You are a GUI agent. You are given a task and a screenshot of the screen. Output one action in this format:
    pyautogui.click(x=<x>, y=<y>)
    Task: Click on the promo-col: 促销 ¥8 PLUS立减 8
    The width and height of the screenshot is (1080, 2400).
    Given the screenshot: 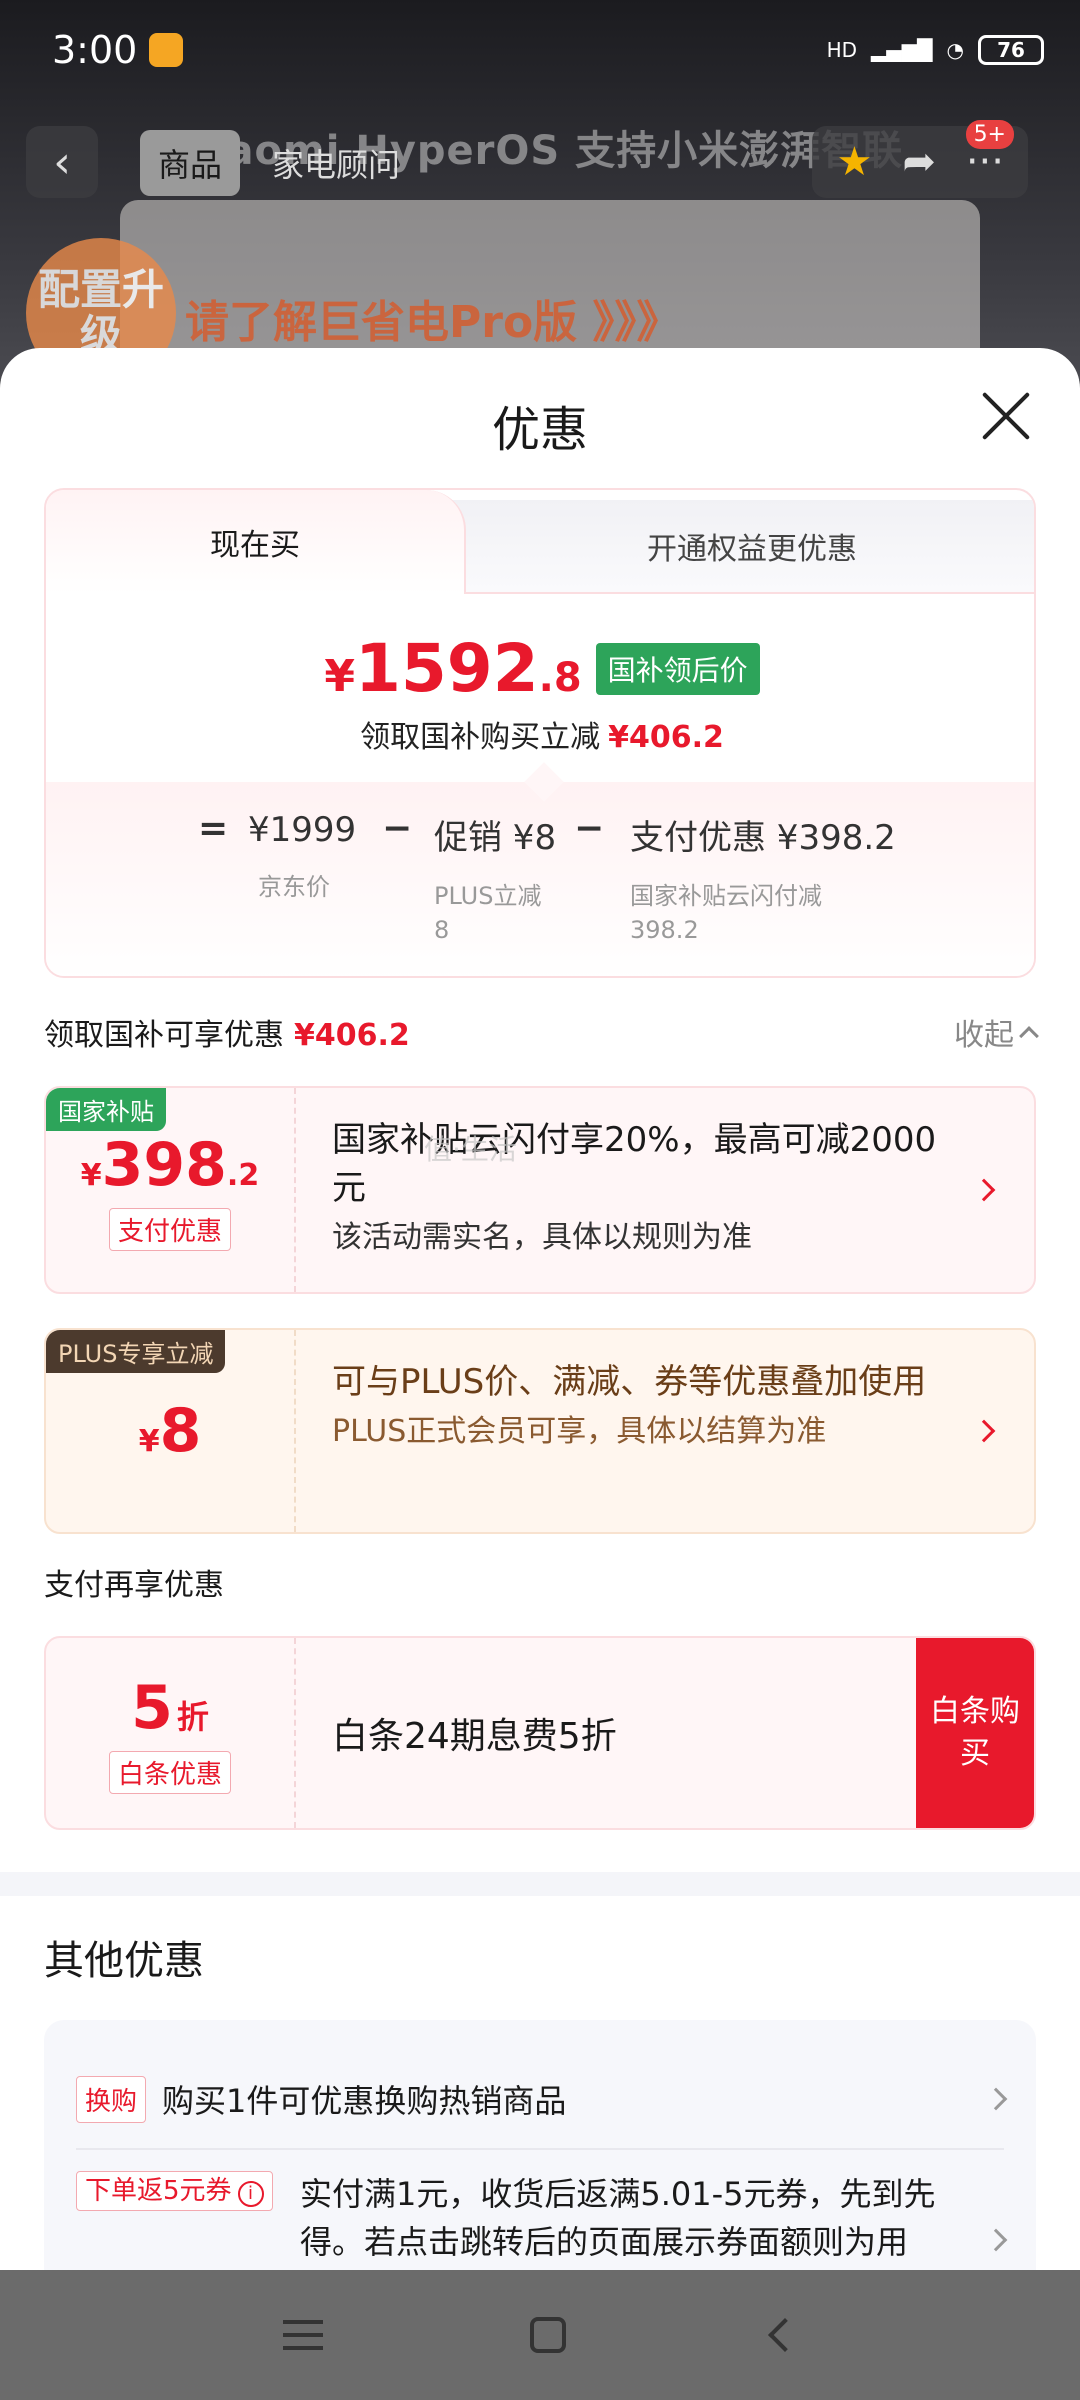 What is the action you would take?
    pyautogui.click(x=495, y=878)
    